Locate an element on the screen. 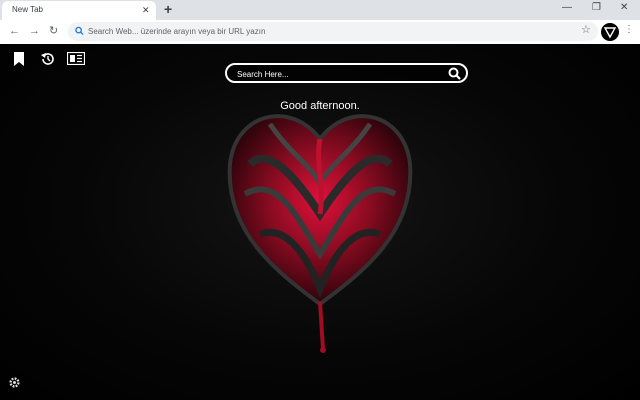  close-icon: ✕ is located at coordinates (146, 10).